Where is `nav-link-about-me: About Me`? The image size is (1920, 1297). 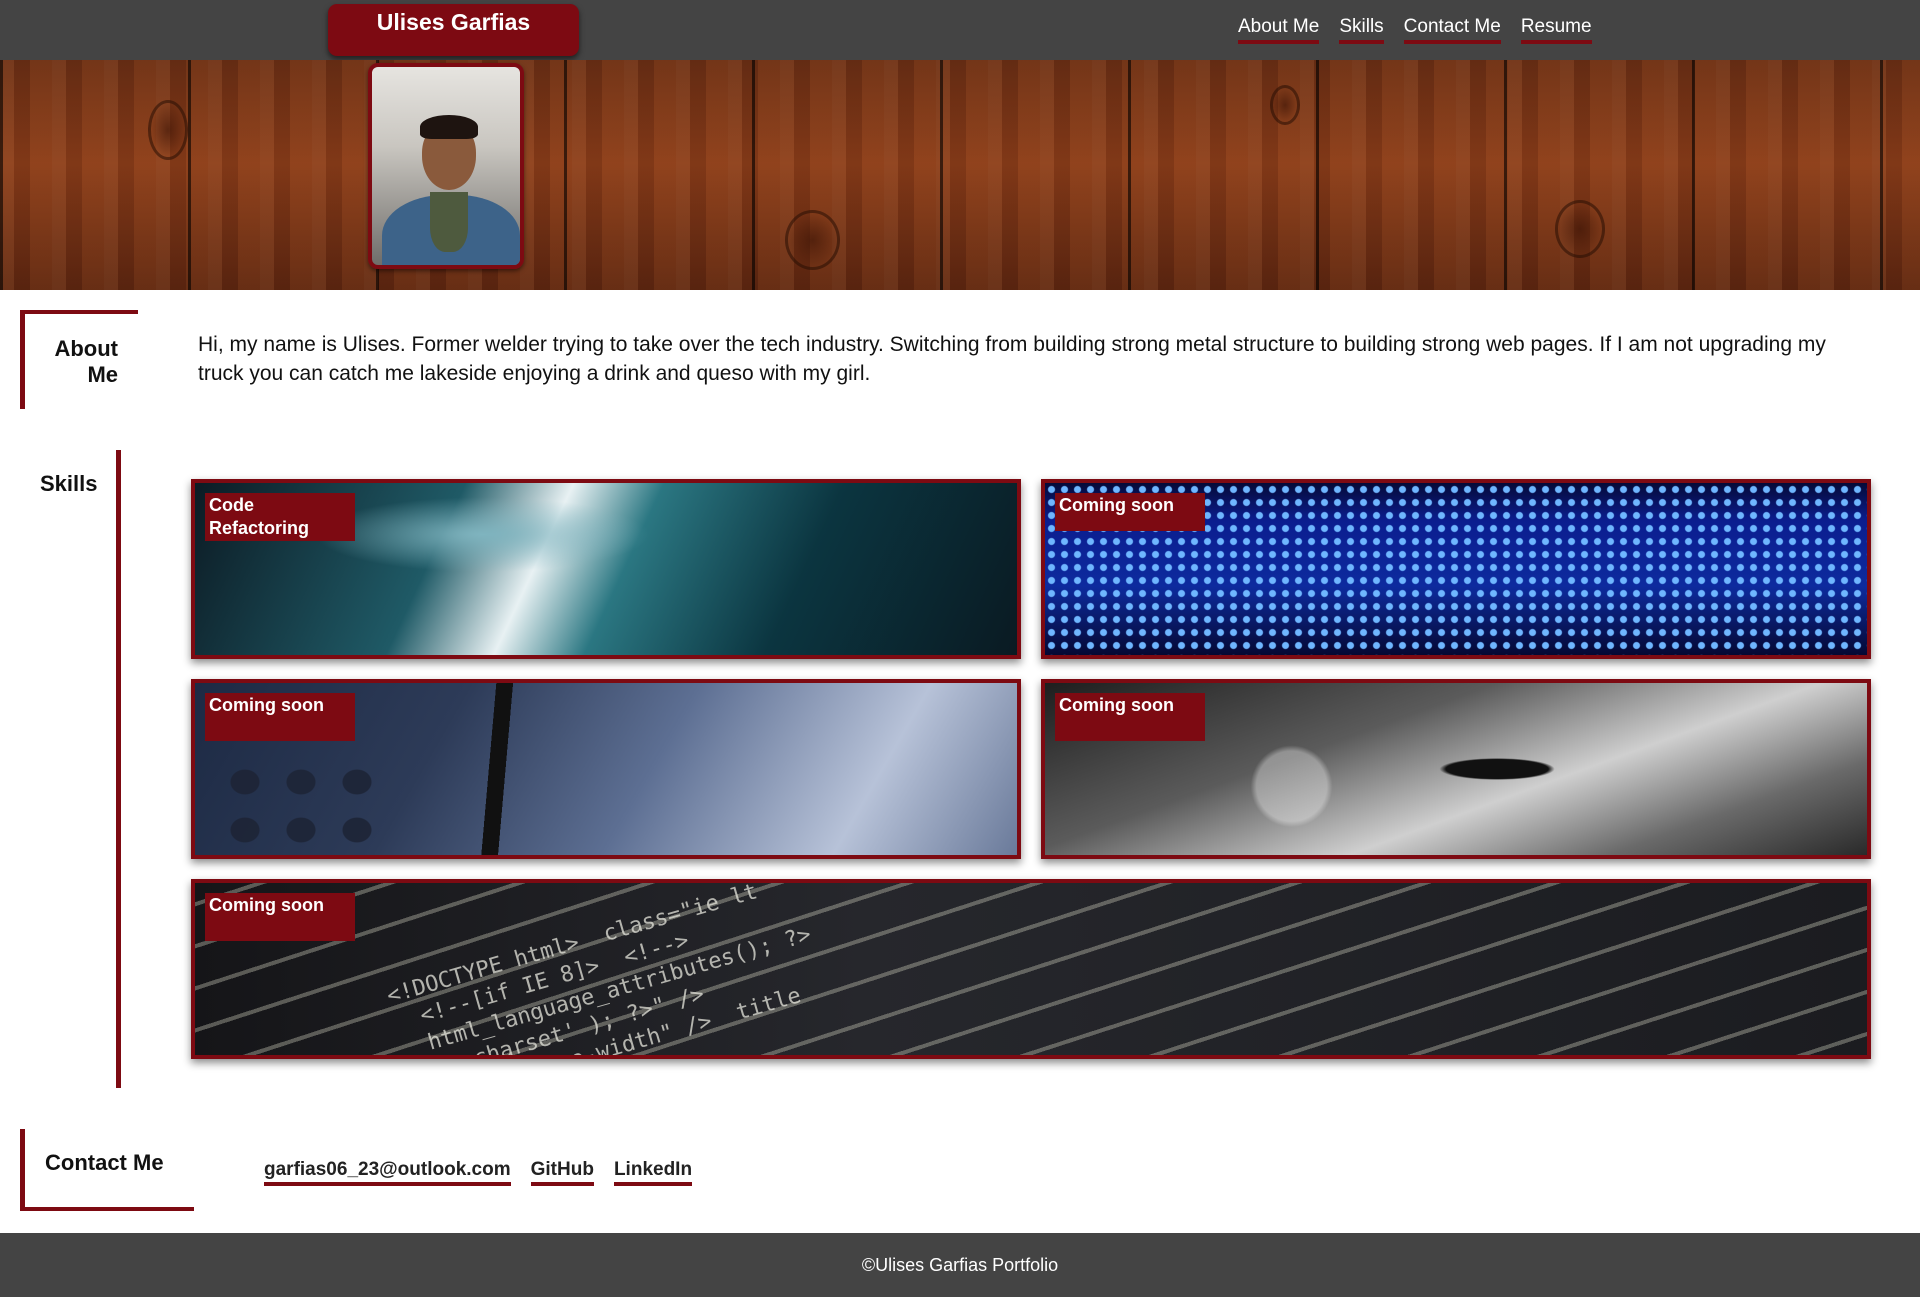
nav-link-about-me: About Me is located at coordinates (1279, 30).